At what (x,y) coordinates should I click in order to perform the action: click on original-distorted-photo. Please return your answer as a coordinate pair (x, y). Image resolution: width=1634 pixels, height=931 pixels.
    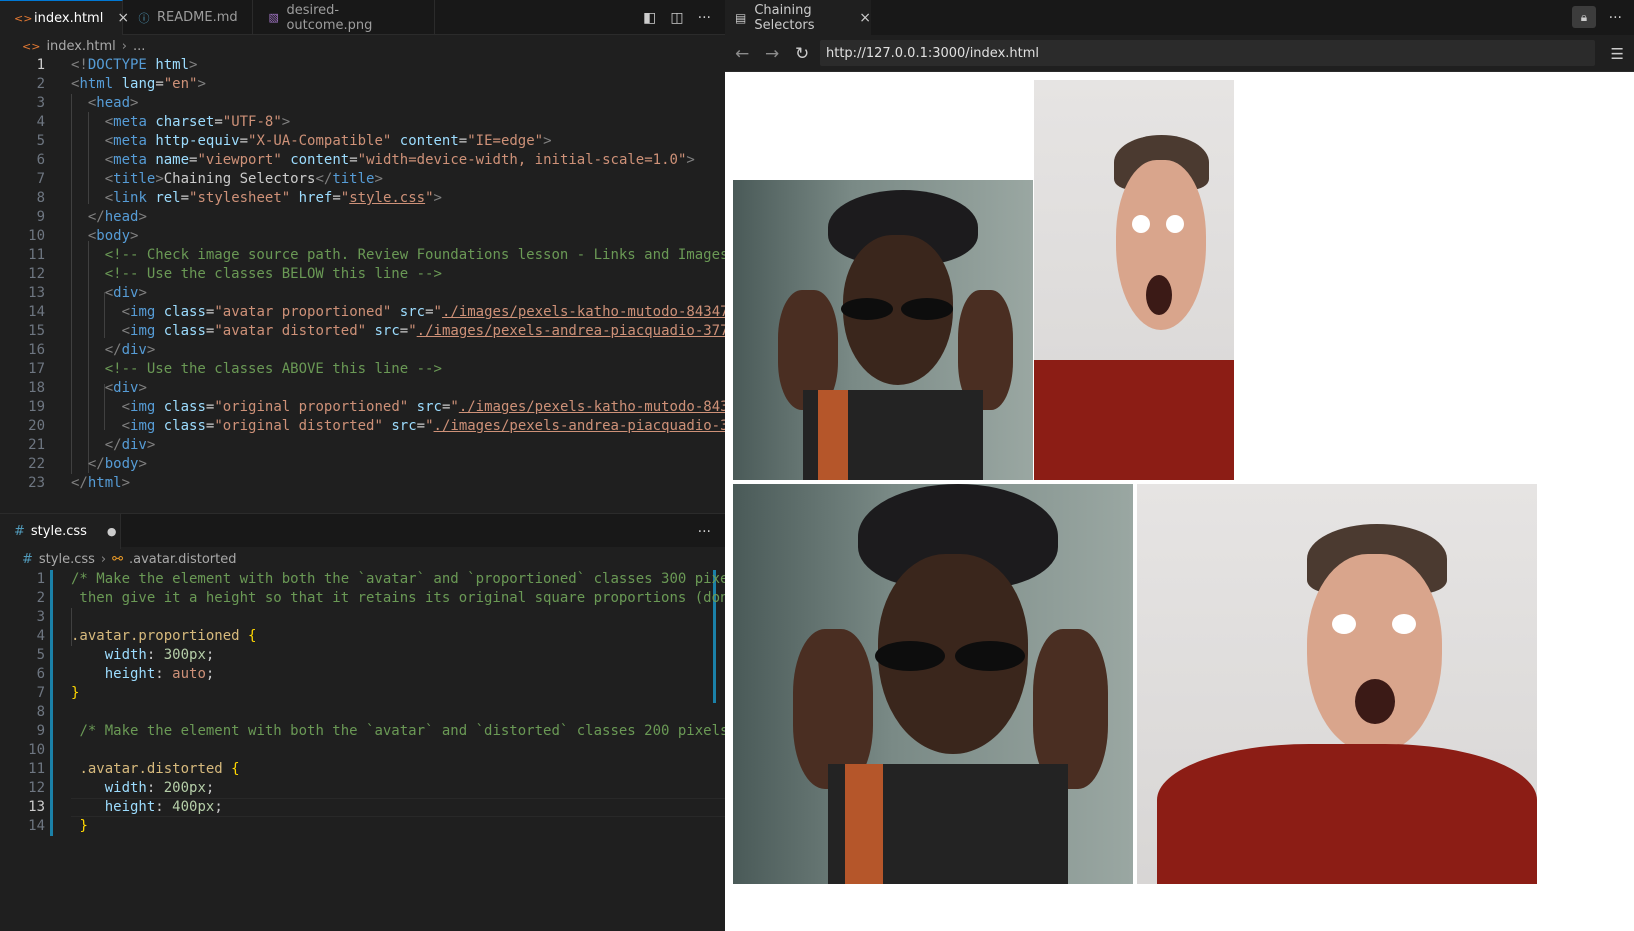
    Looking at the image, I should click on (1337, 684).